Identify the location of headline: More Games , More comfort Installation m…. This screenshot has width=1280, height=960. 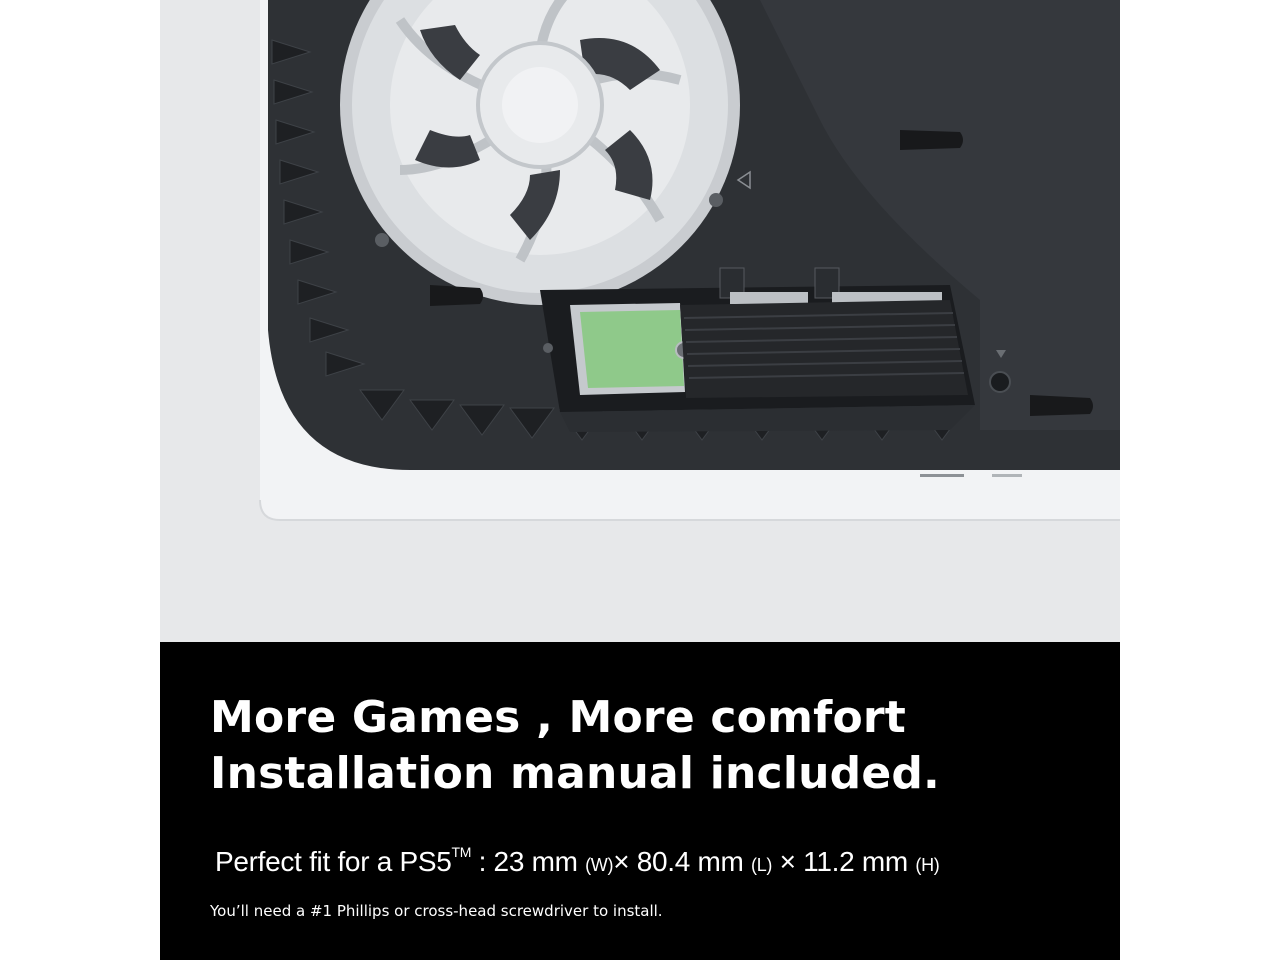
(575, 746).